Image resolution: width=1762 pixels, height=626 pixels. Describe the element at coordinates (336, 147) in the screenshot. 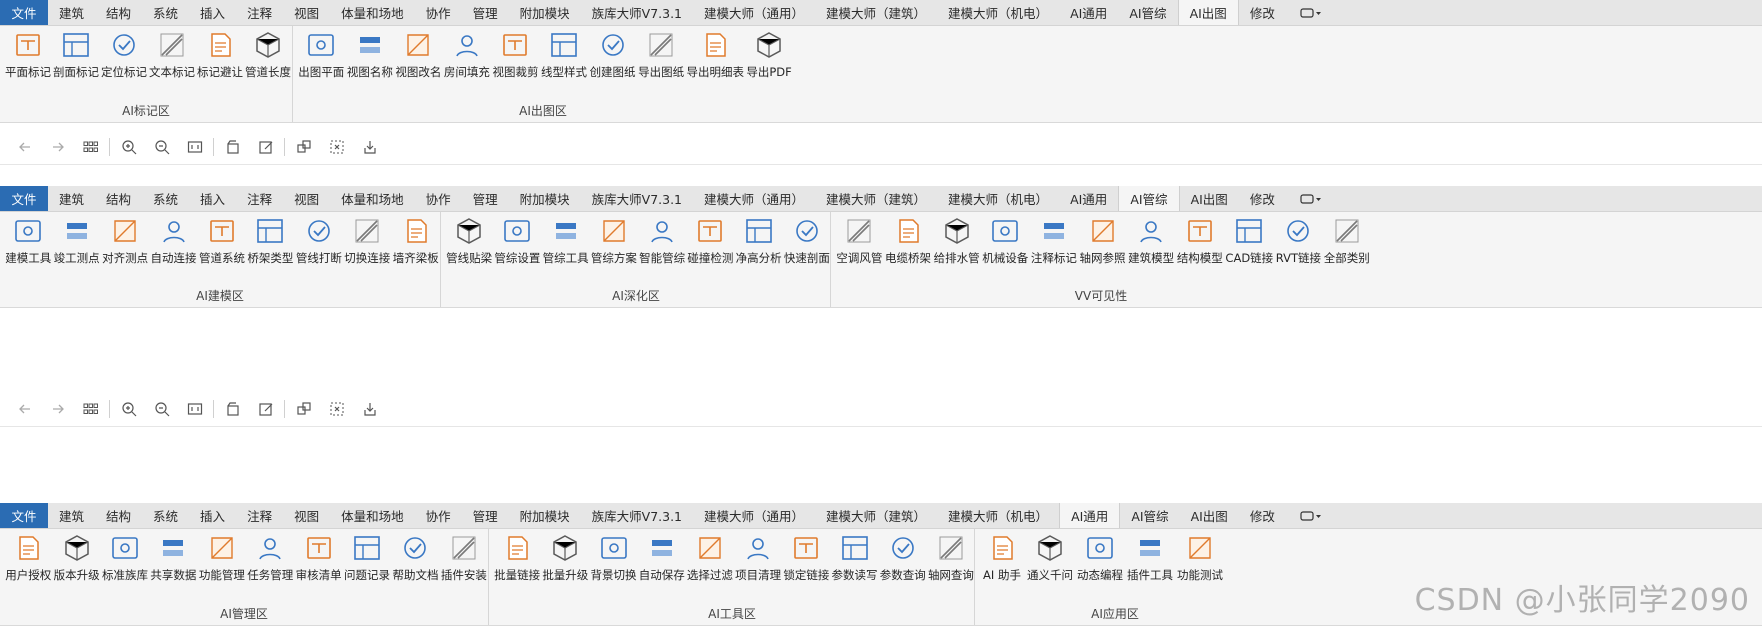

I see `close-inactive-button` at that location.